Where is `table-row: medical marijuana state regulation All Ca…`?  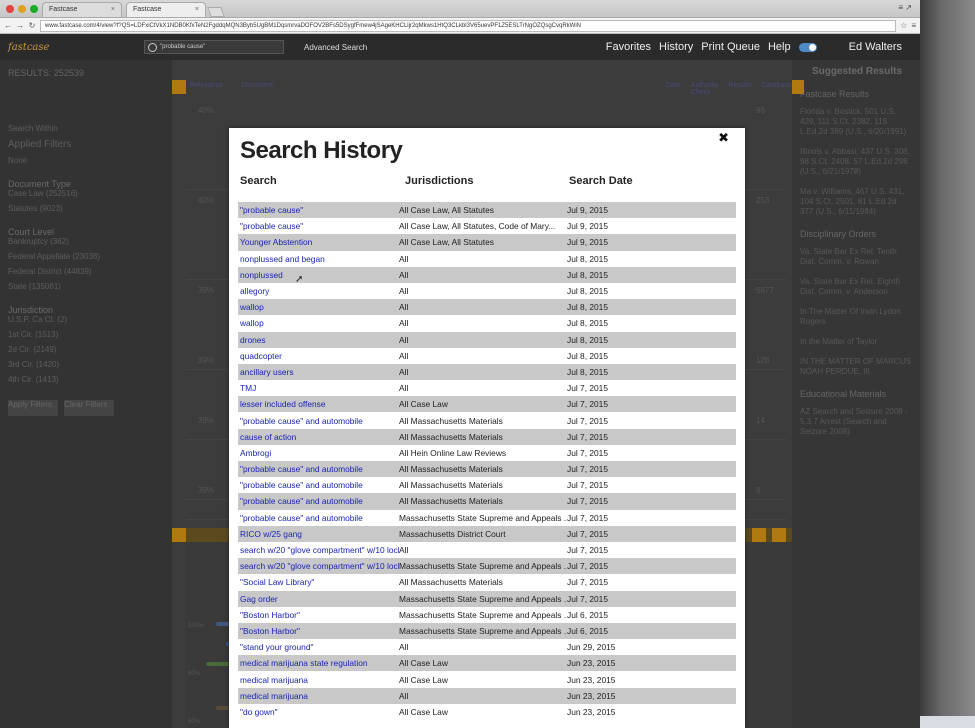
table-row: medical marijuana state regulation All Ca… is located at coordinates (487, 663).